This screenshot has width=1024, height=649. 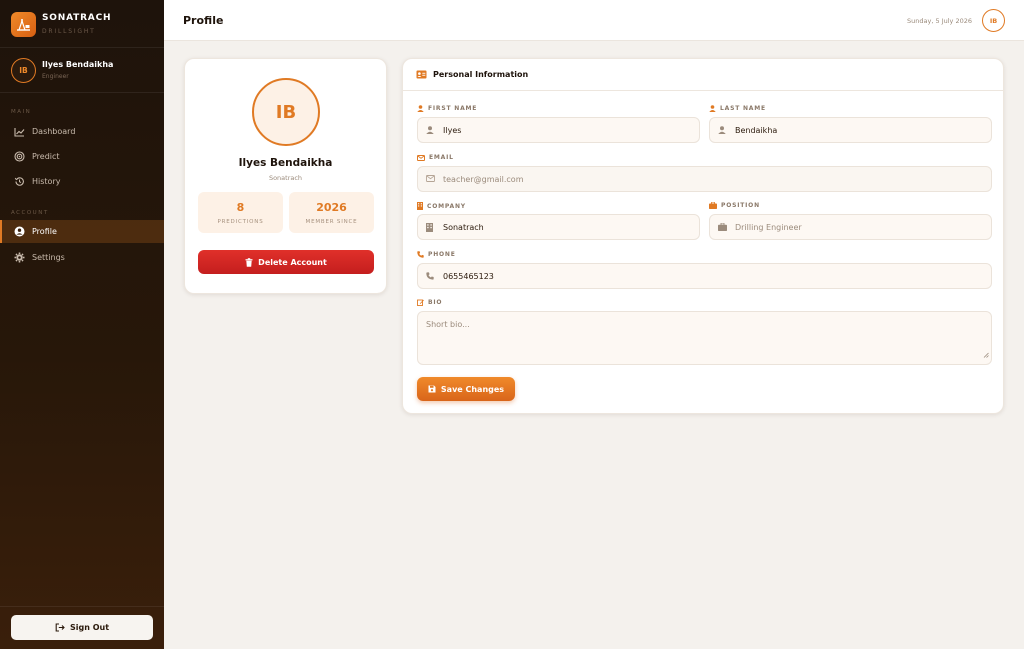 I want to click on position-label: POSITION, so click(x=734, y=205).